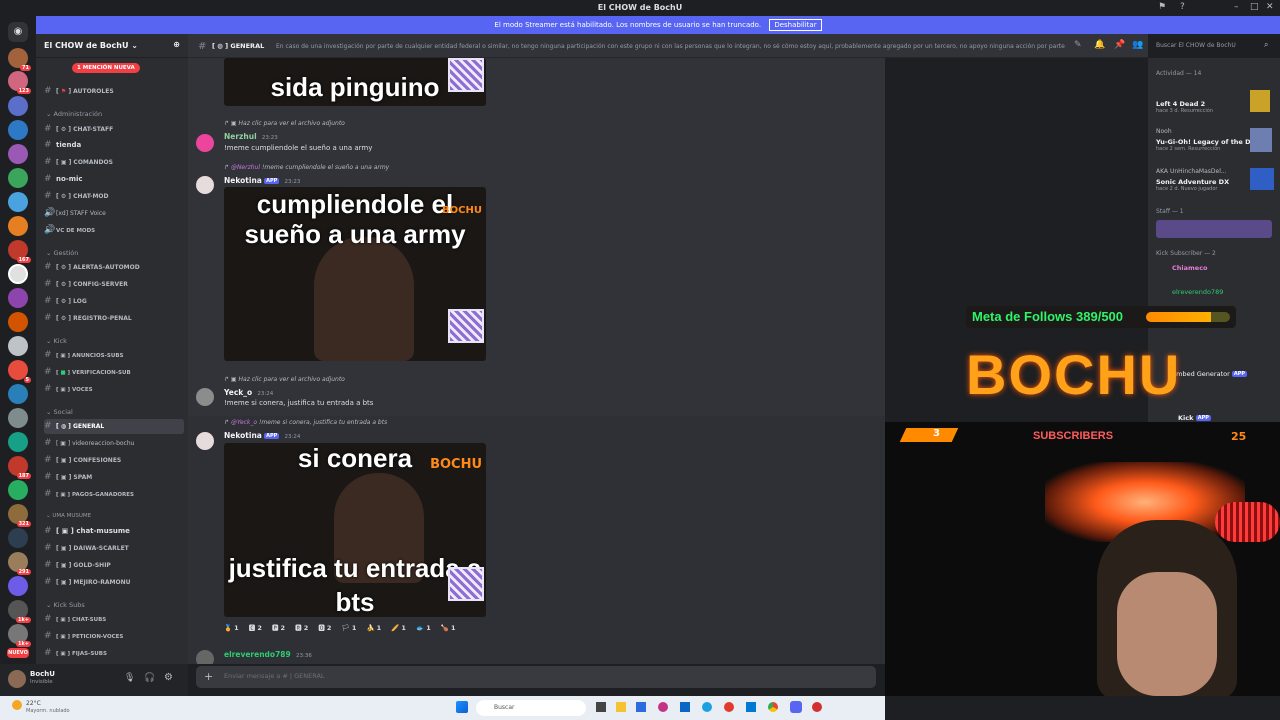 This screenshot has width=1280, height=720. I want to click on disable-streamer-button: Deshabilitar, so click(795, 25).